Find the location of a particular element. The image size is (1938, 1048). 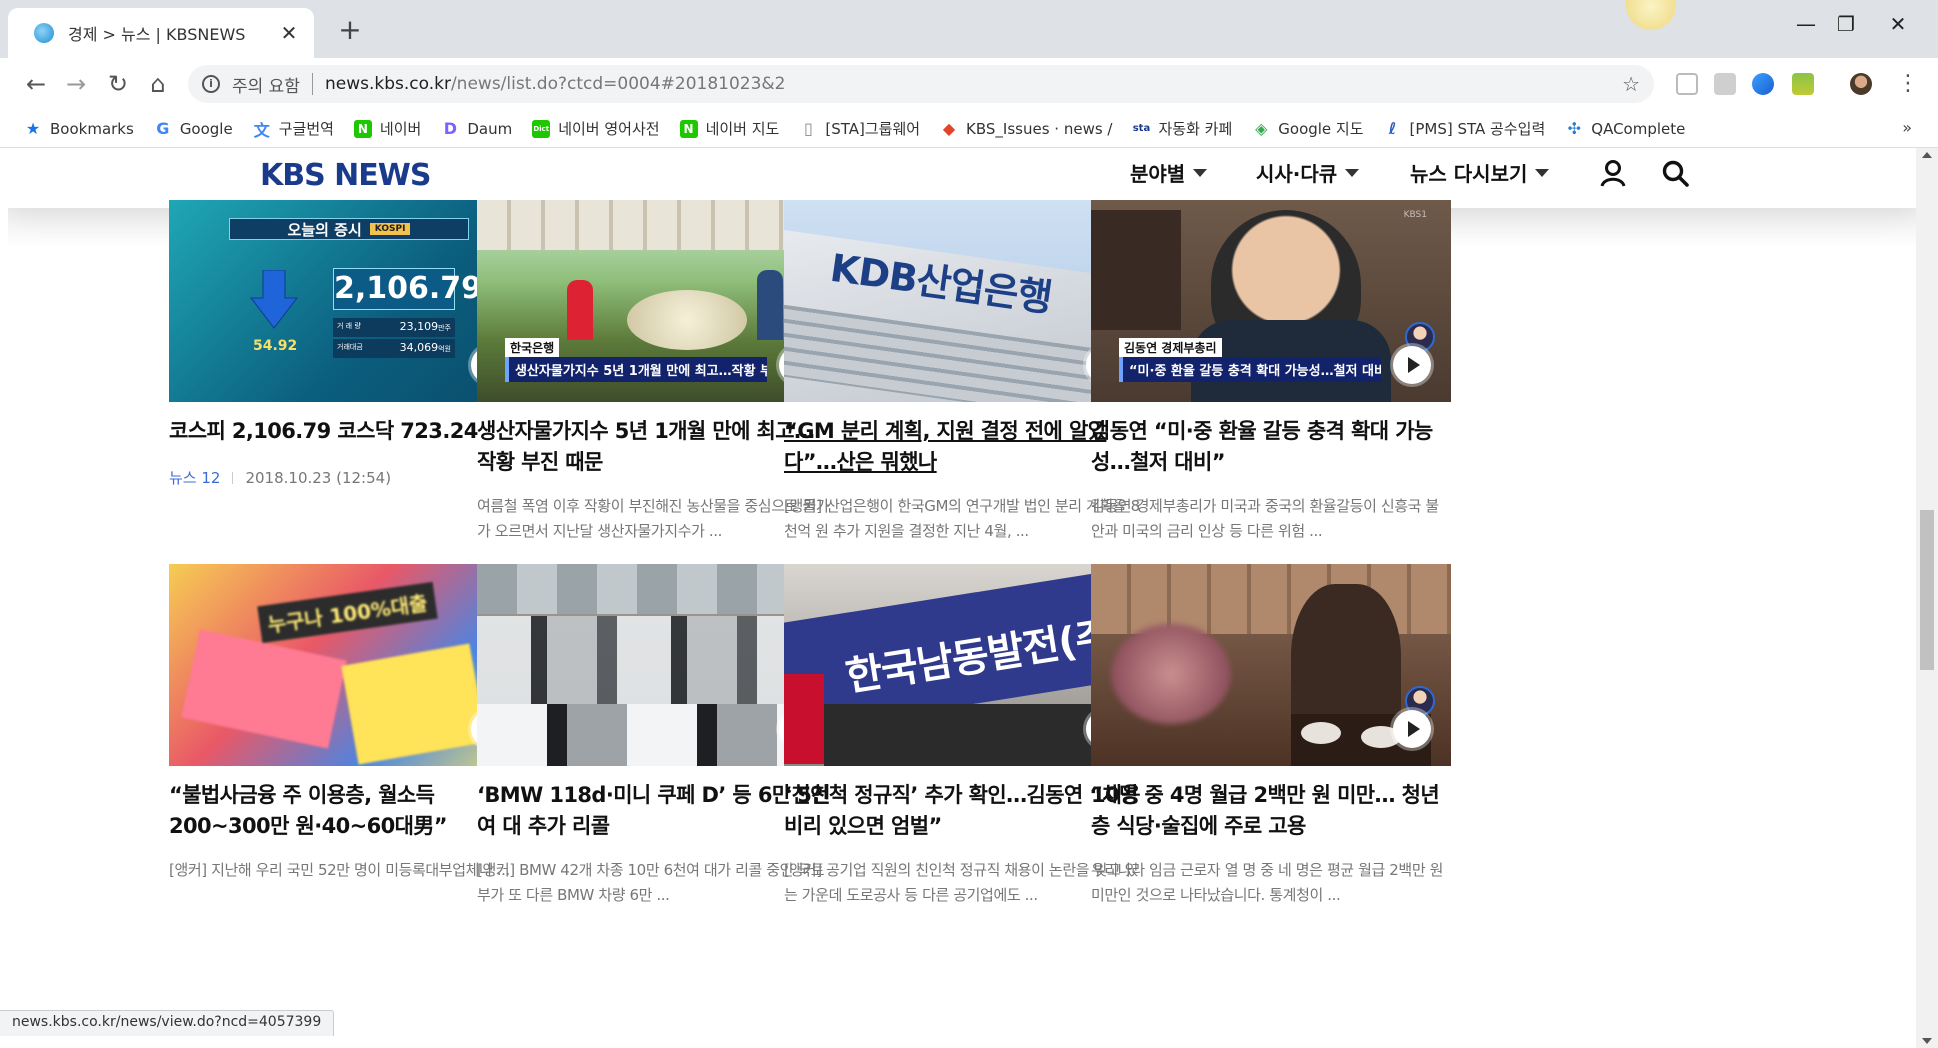

tab-close-icon: ✕ is located at coordinates (289, 33).